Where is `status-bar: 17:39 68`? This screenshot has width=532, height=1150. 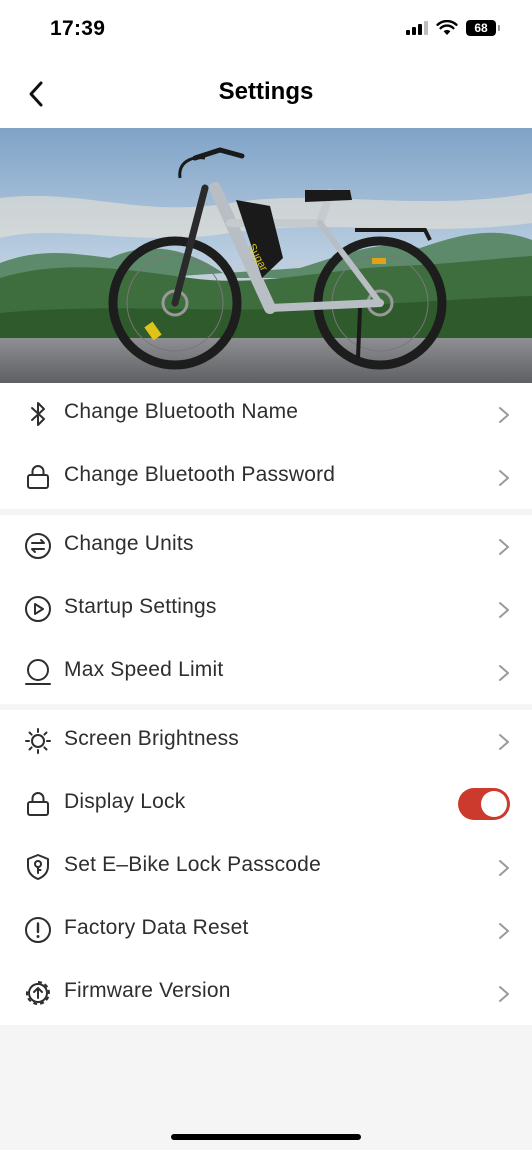 status-bar: 17:39 68 is located at coordinates (266, 31).